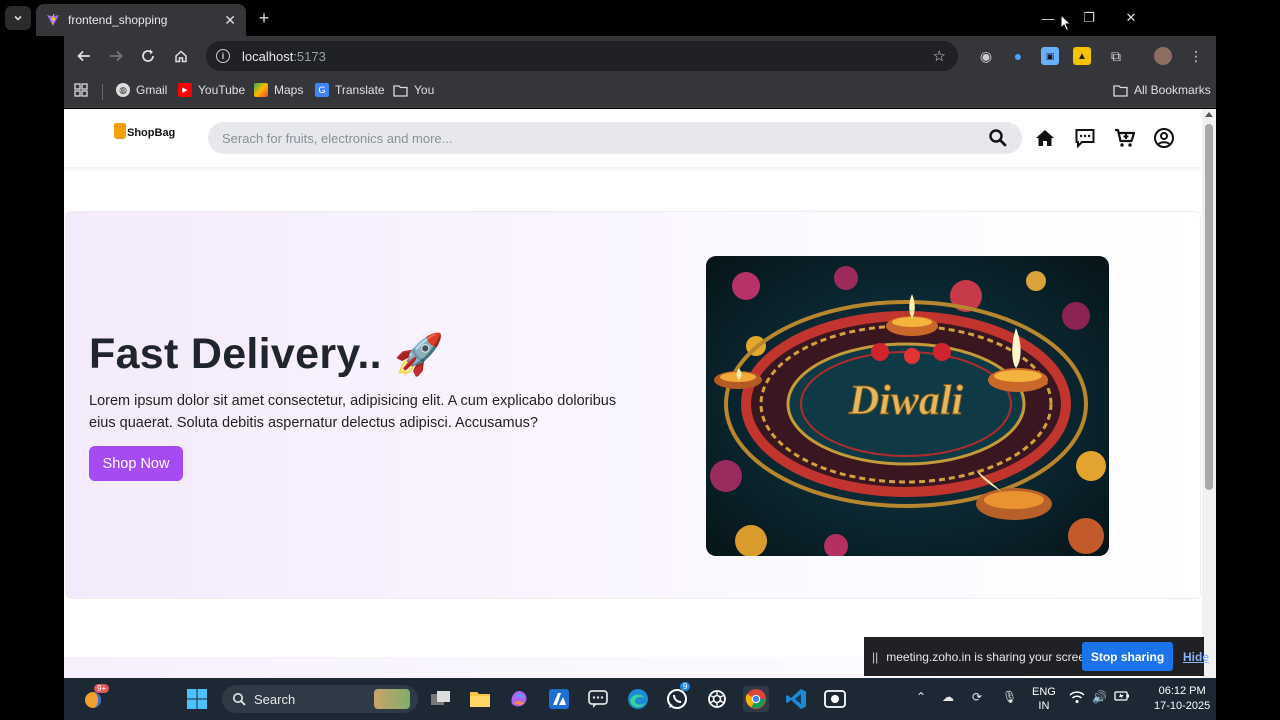  What do you see at coordinates (1048, 18) in the screenshot?
I see `minimize-button: —` at bounding box center [1048, 18].